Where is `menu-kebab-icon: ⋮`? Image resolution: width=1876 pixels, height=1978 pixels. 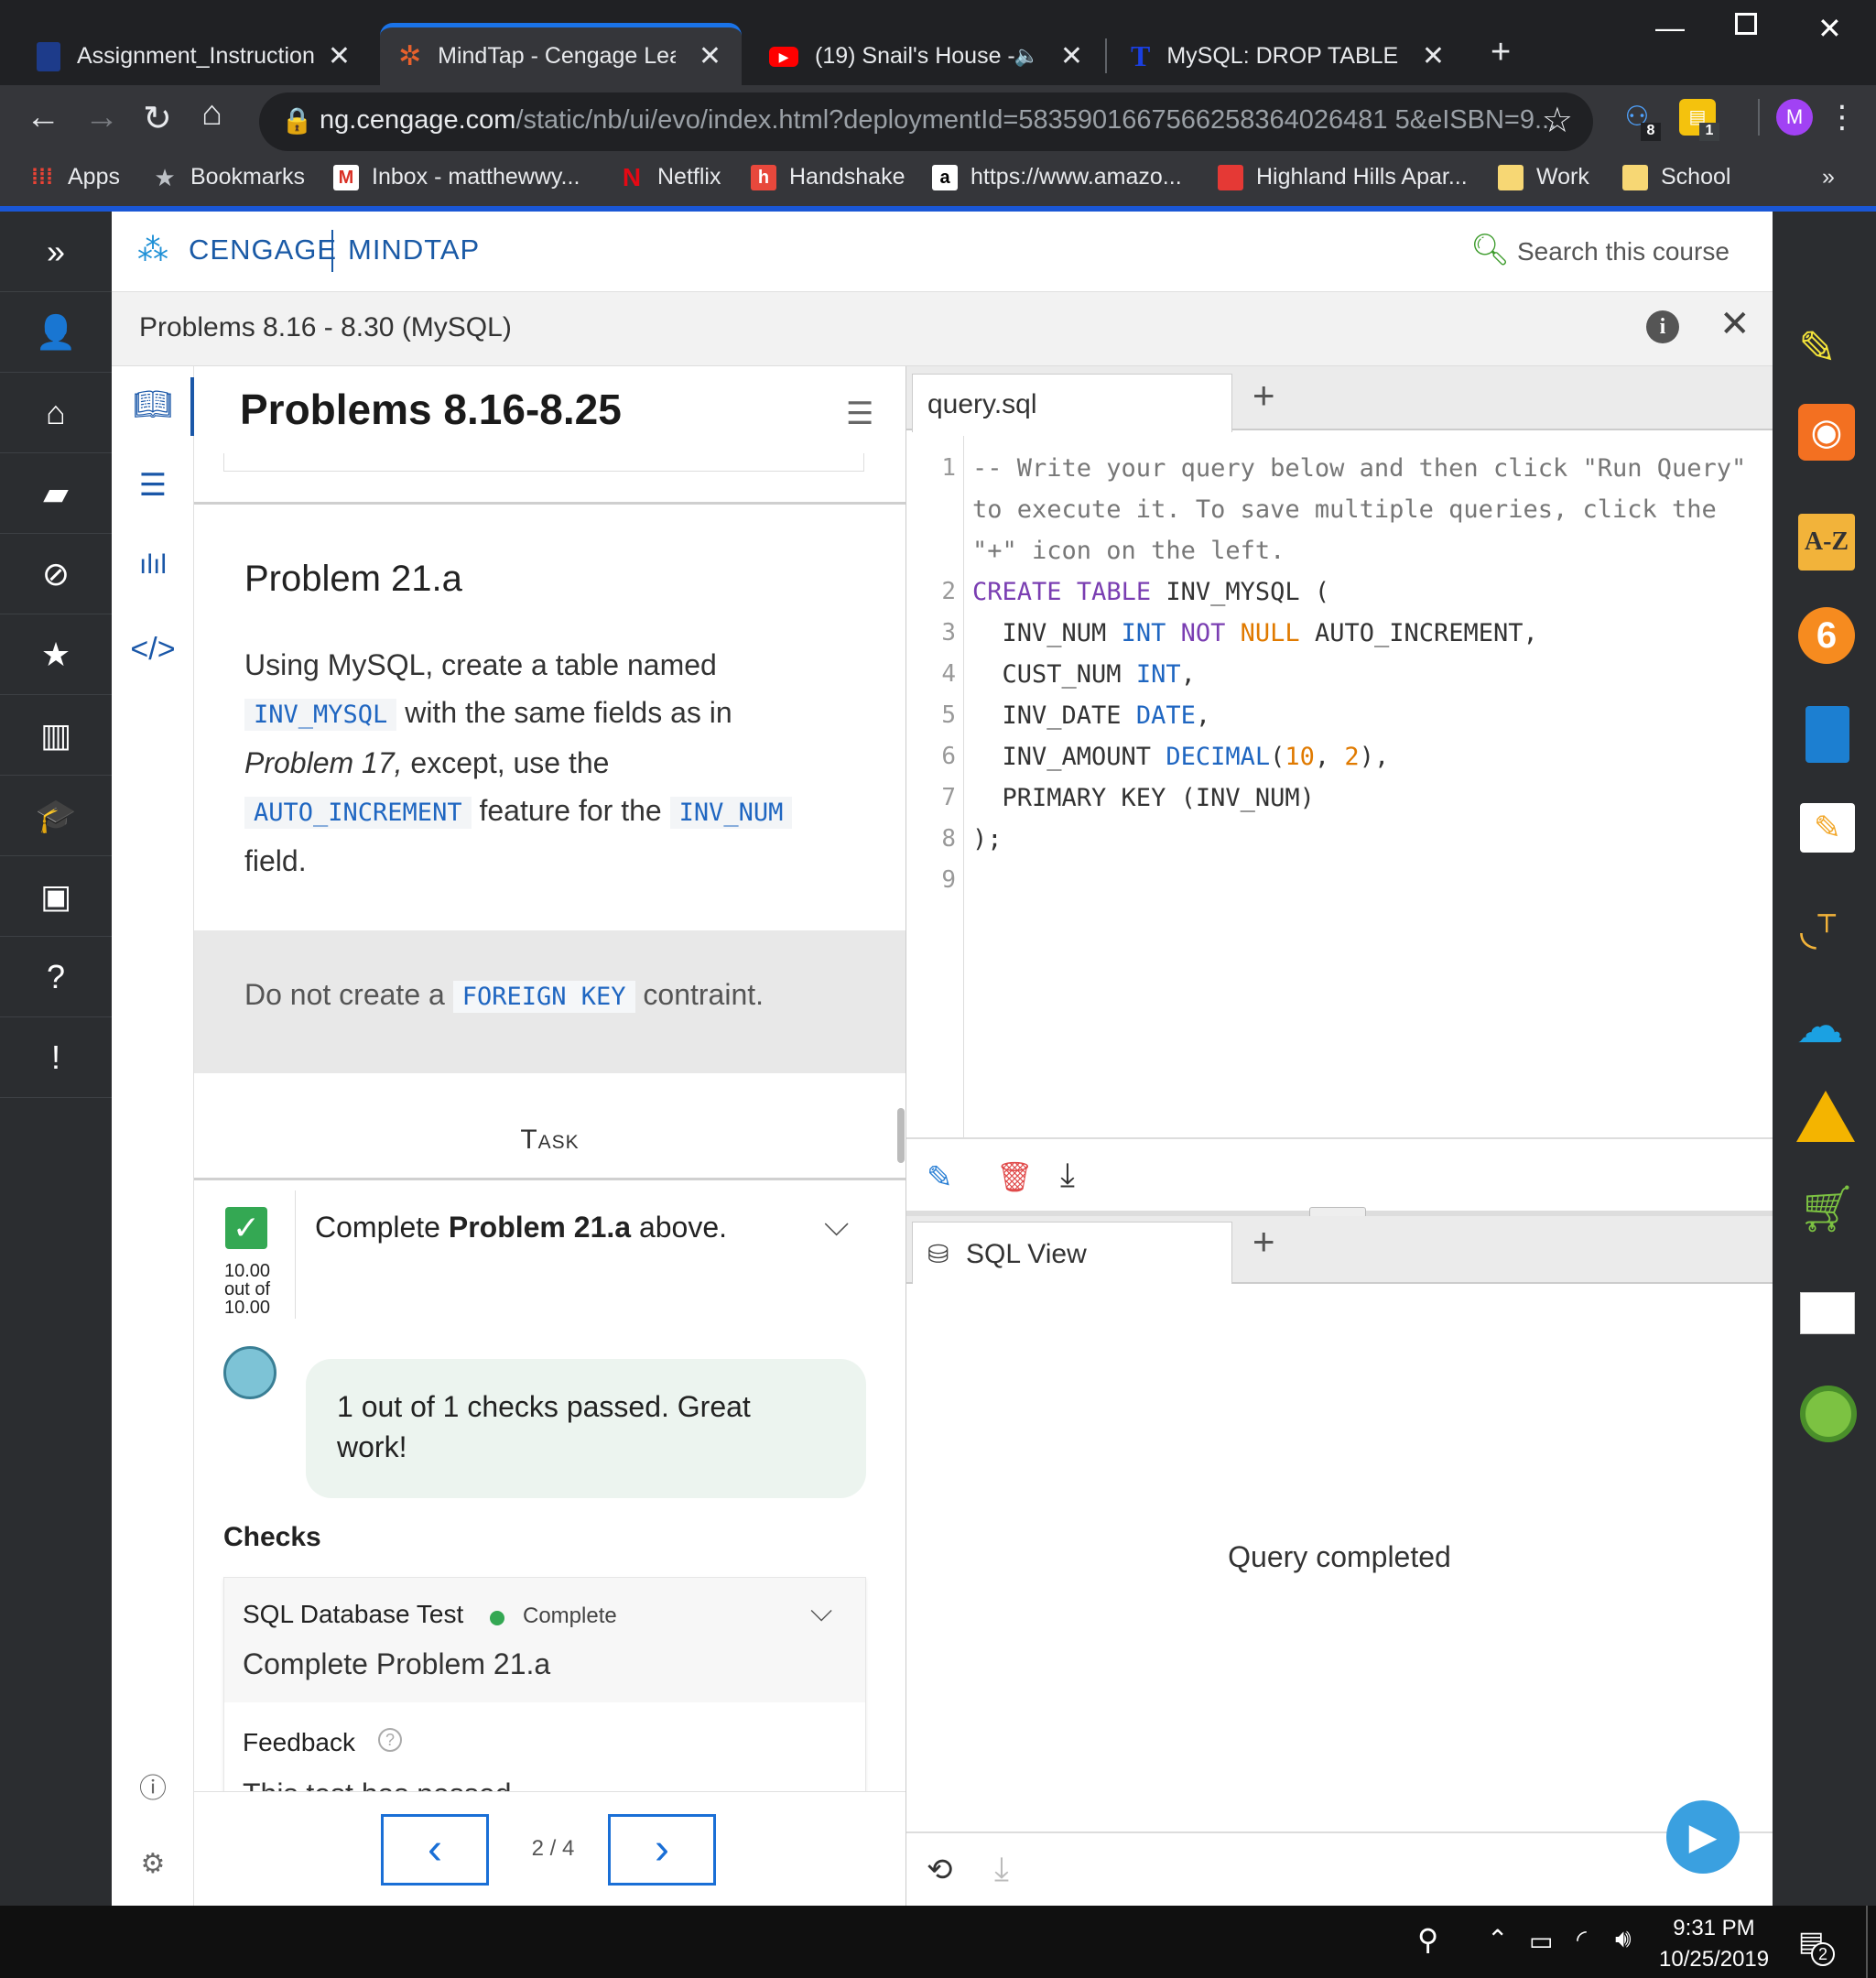 menu-kebab-icon: ⋮ is located at coordinates (1842, 117).